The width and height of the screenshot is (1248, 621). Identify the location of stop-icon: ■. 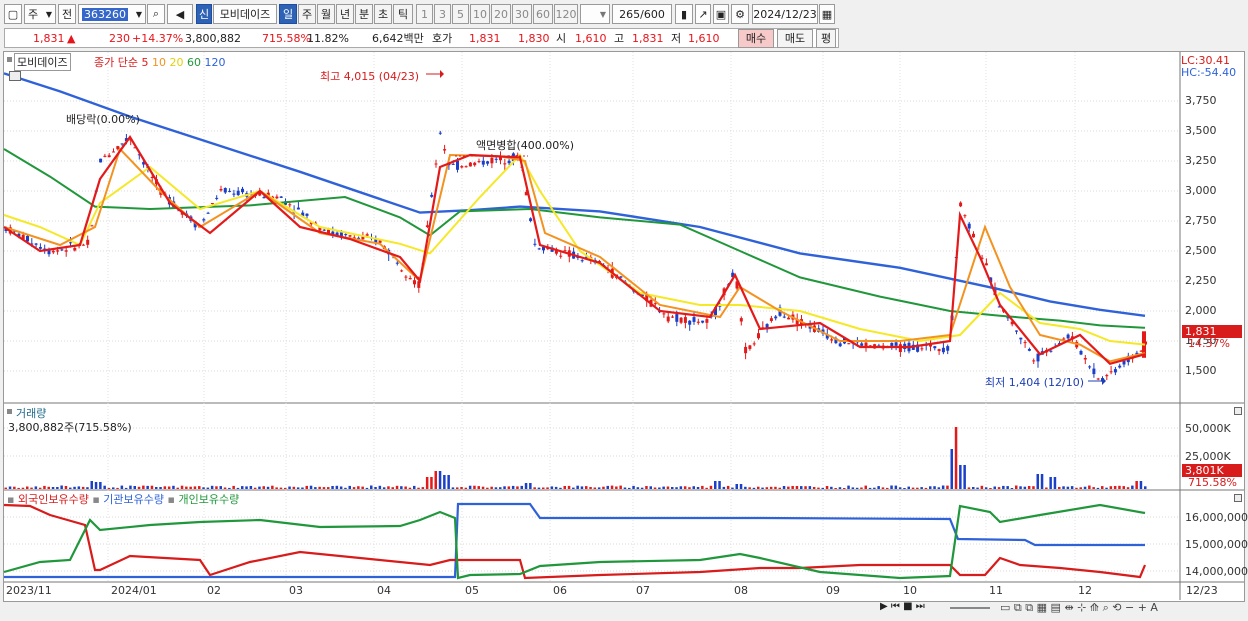
(907, 606).